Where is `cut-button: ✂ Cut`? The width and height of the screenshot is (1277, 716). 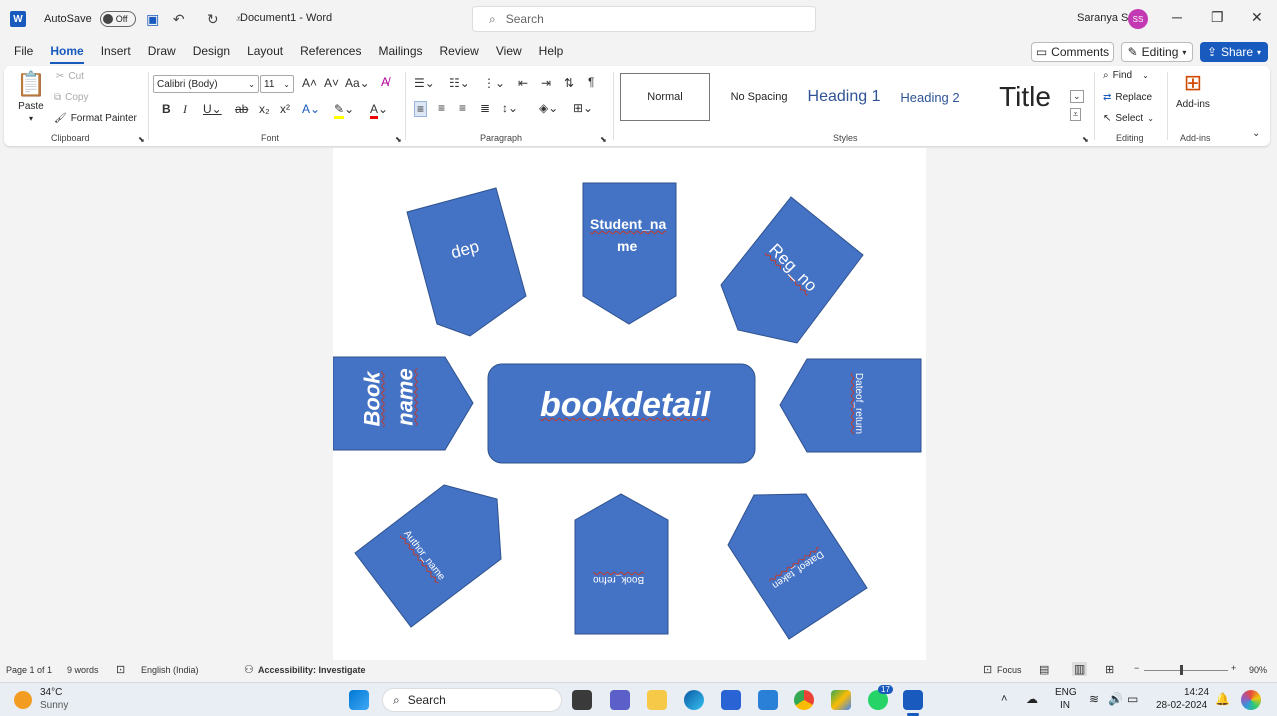
cut-button: ✂ Cut is located at coordinates (70, 76).